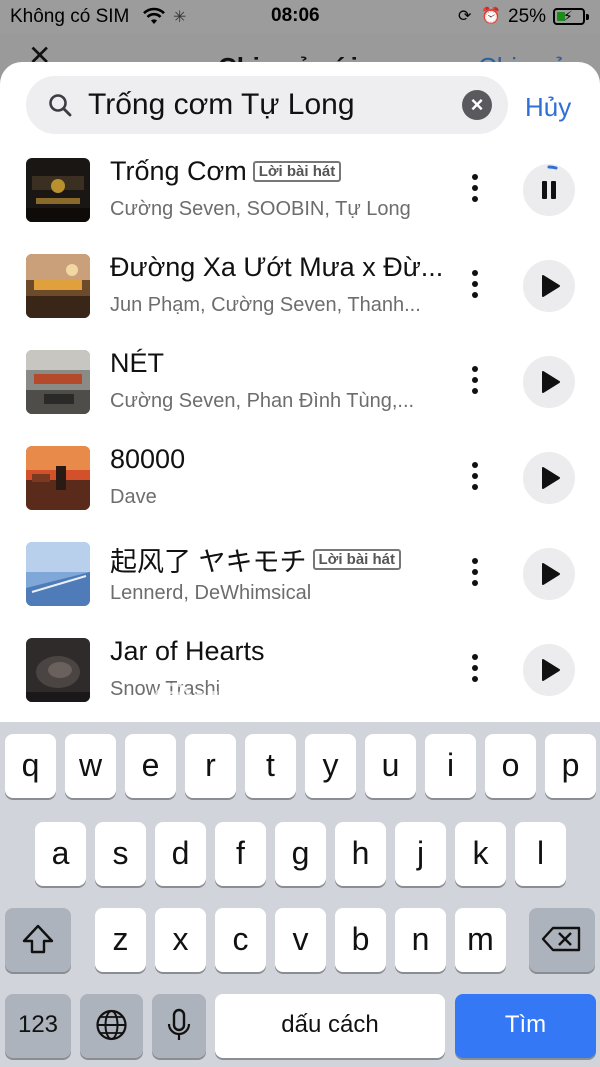  I want to click on orientation-lock-icon: ⟳, so click(465, 16).